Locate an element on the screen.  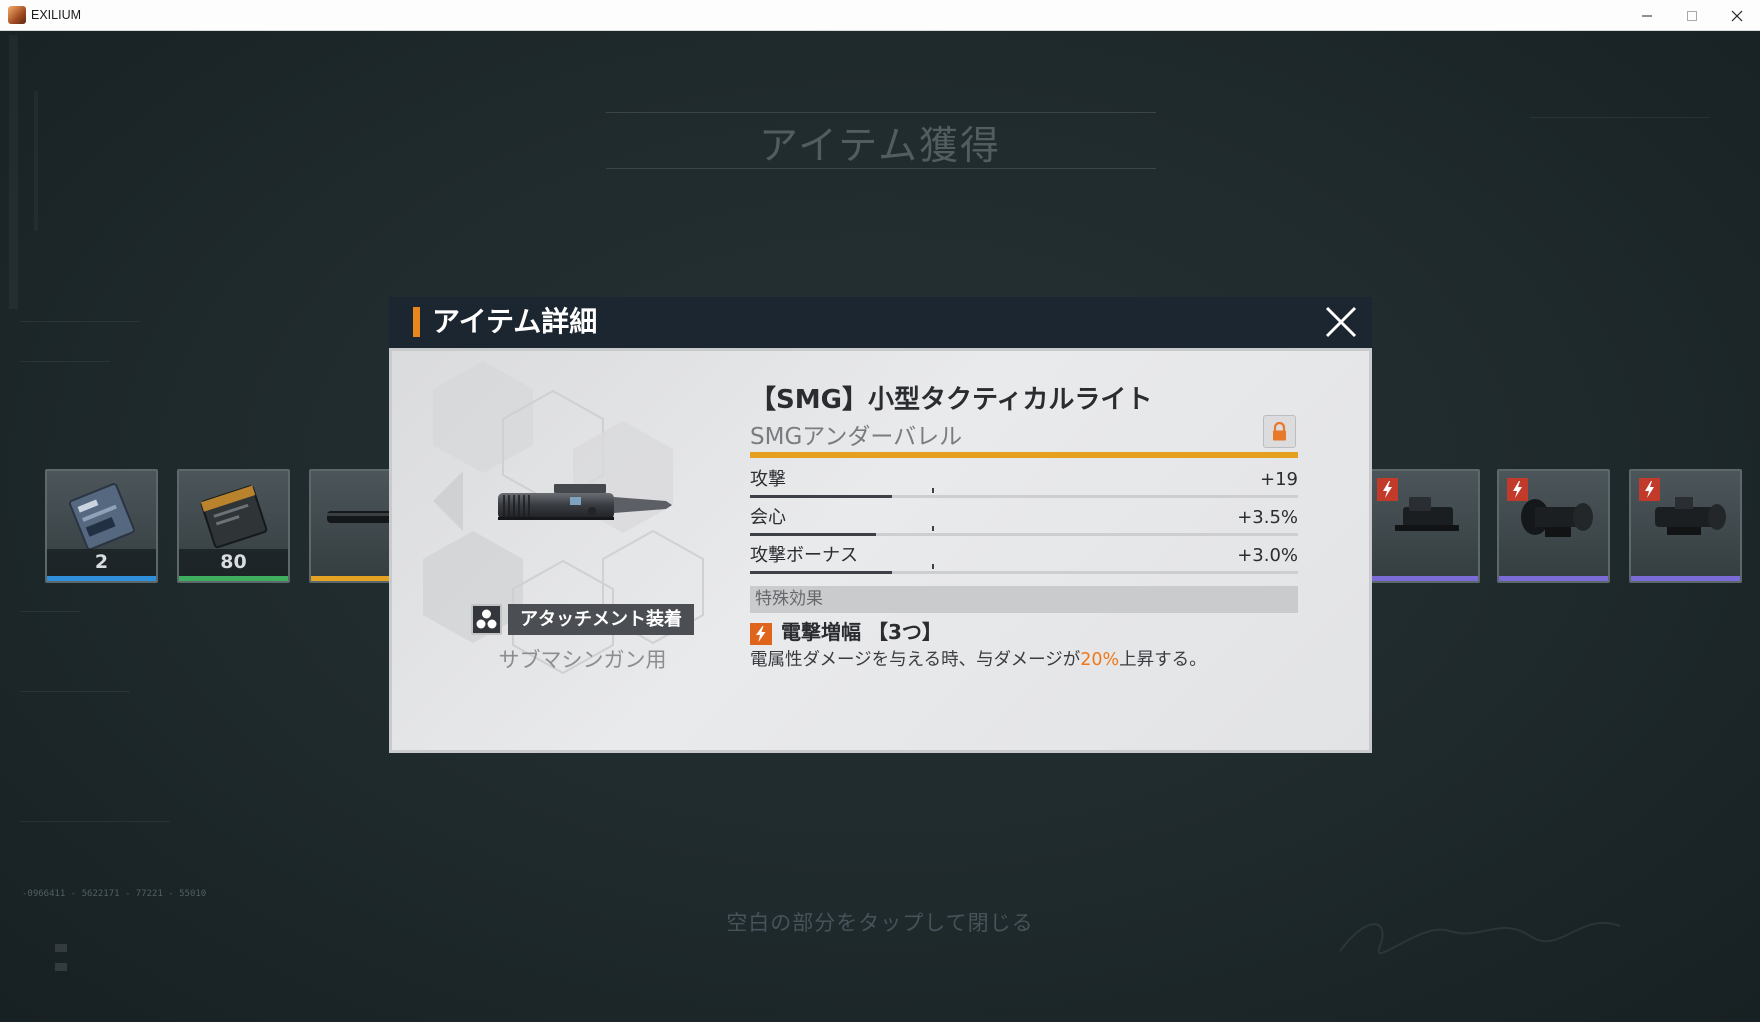
modal-close-button is located at coordinates (1341, 322).